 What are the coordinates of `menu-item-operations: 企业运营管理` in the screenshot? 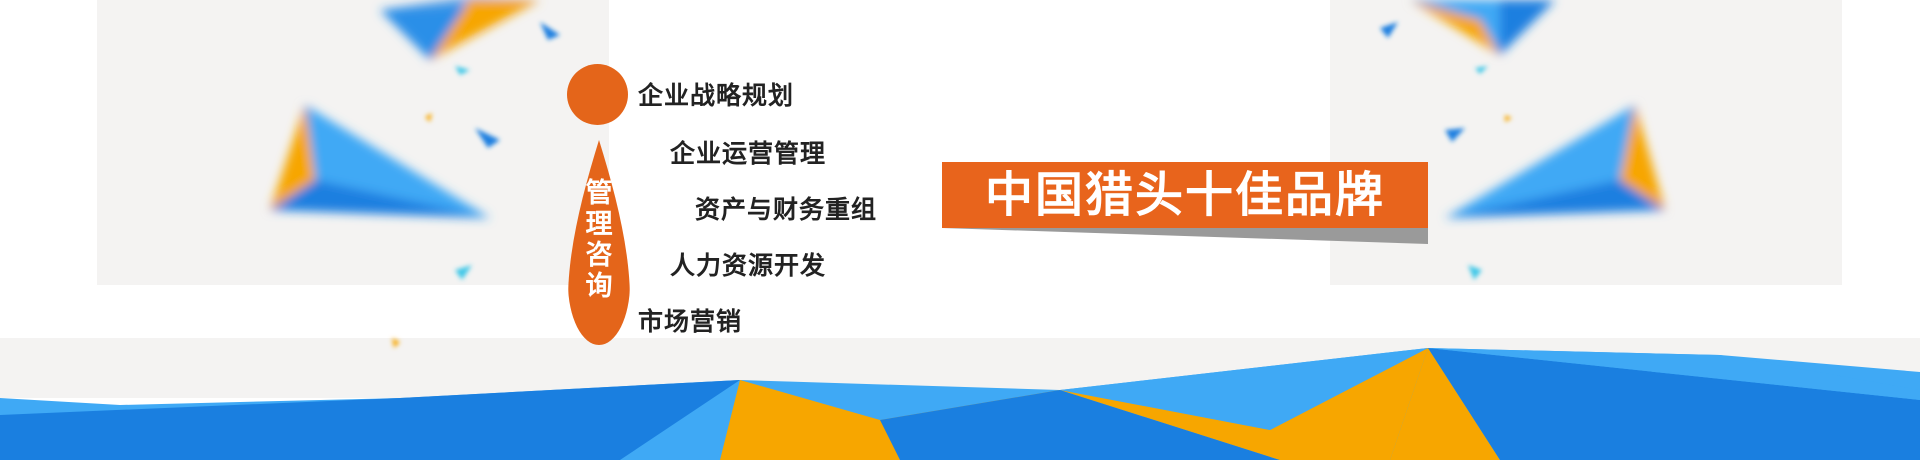 It's located at (748, 152).